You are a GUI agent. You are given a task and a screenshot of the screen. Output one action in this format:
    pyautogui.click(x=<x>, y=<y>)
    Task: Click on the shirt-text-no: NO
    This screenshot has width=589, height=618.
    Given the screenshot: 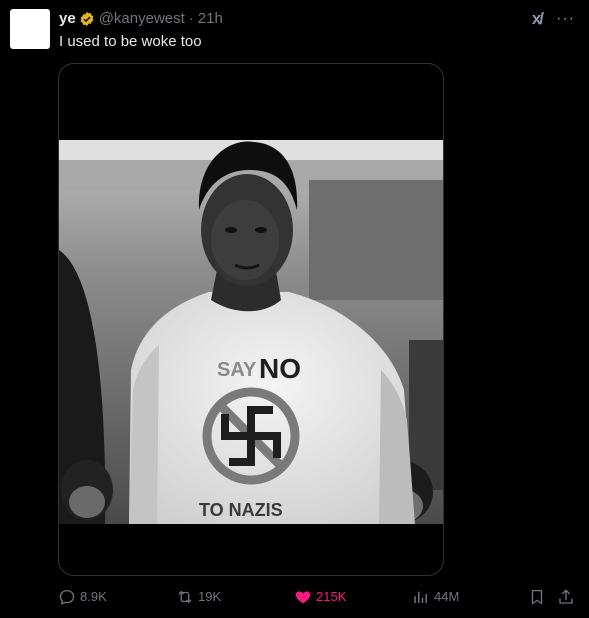 What is the action you would take?
    pyautogui.click(x=280, y=368)
    